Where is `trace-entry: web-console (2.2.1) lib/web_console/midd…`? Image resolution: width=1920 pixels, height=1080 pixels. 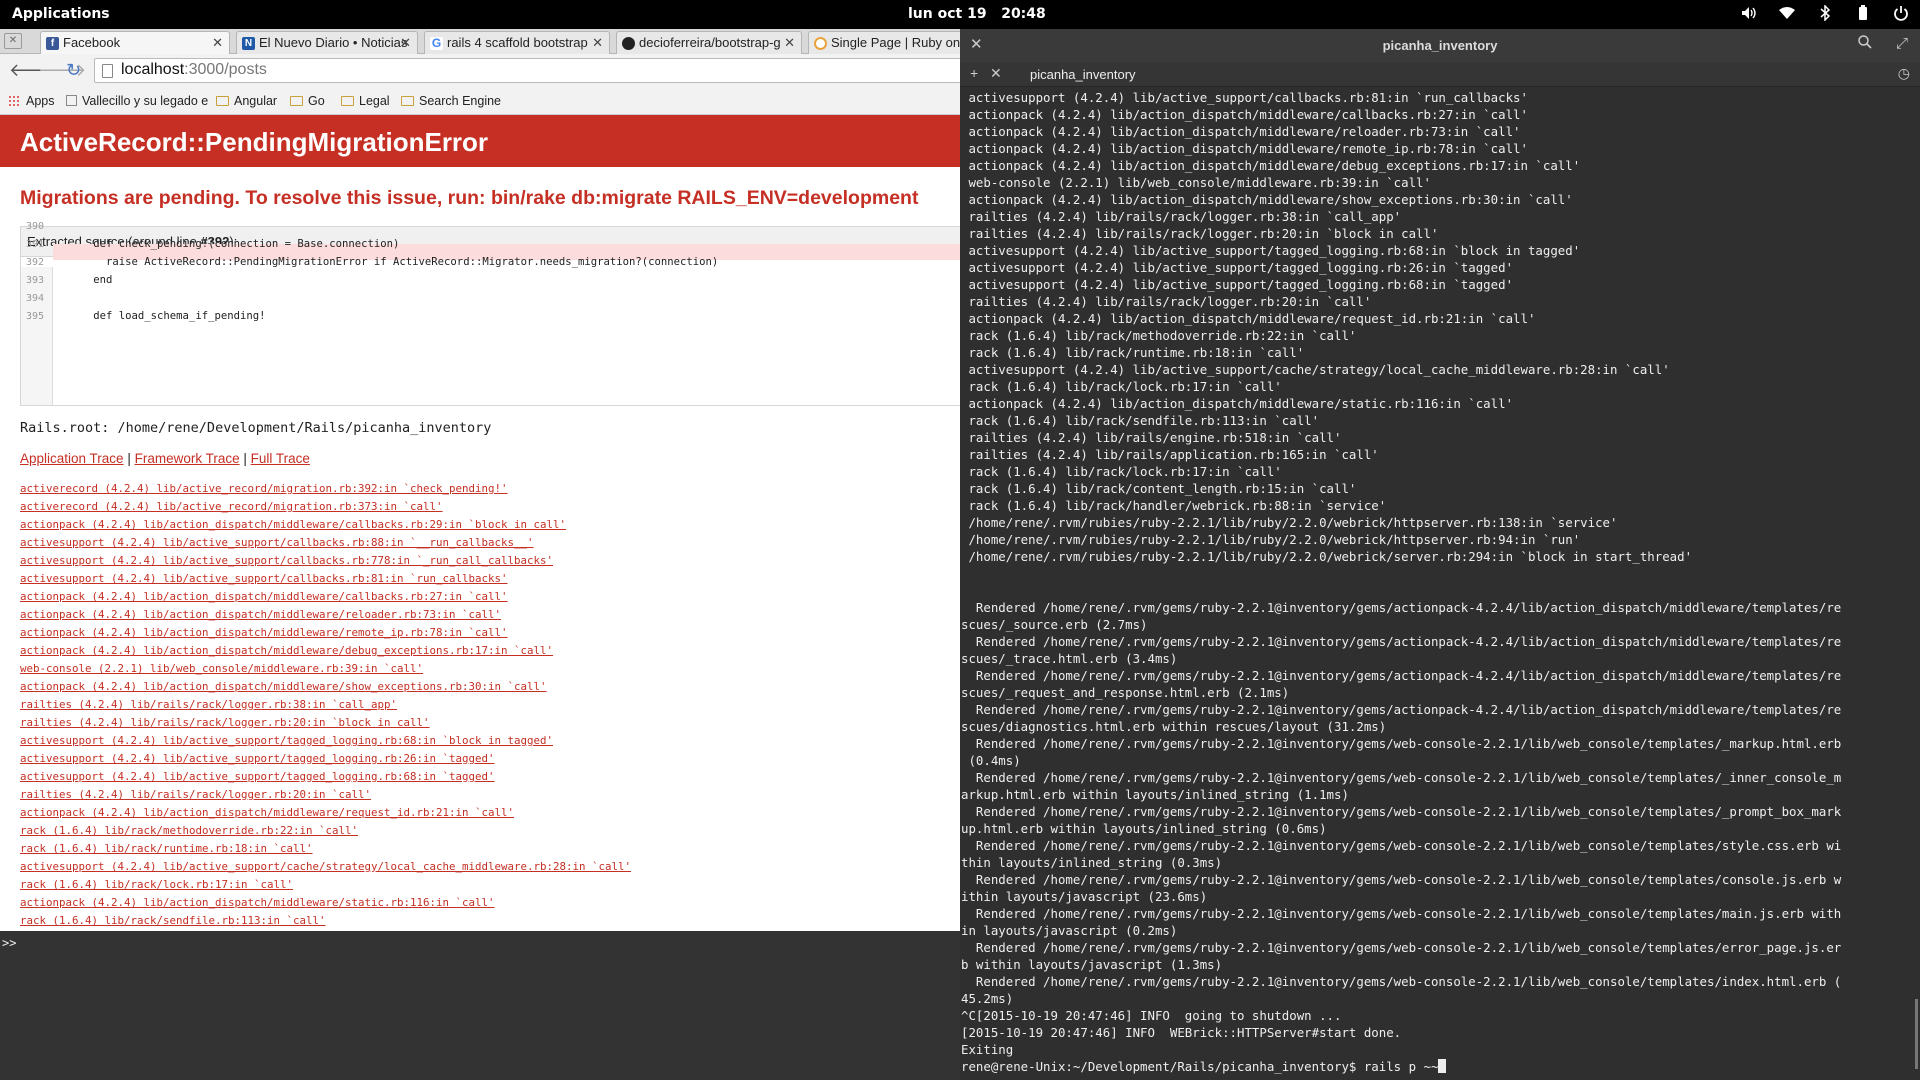
trace-entry: web-console (2.2.1) lib/web_console/midd… is located at coordinates (325, 669).